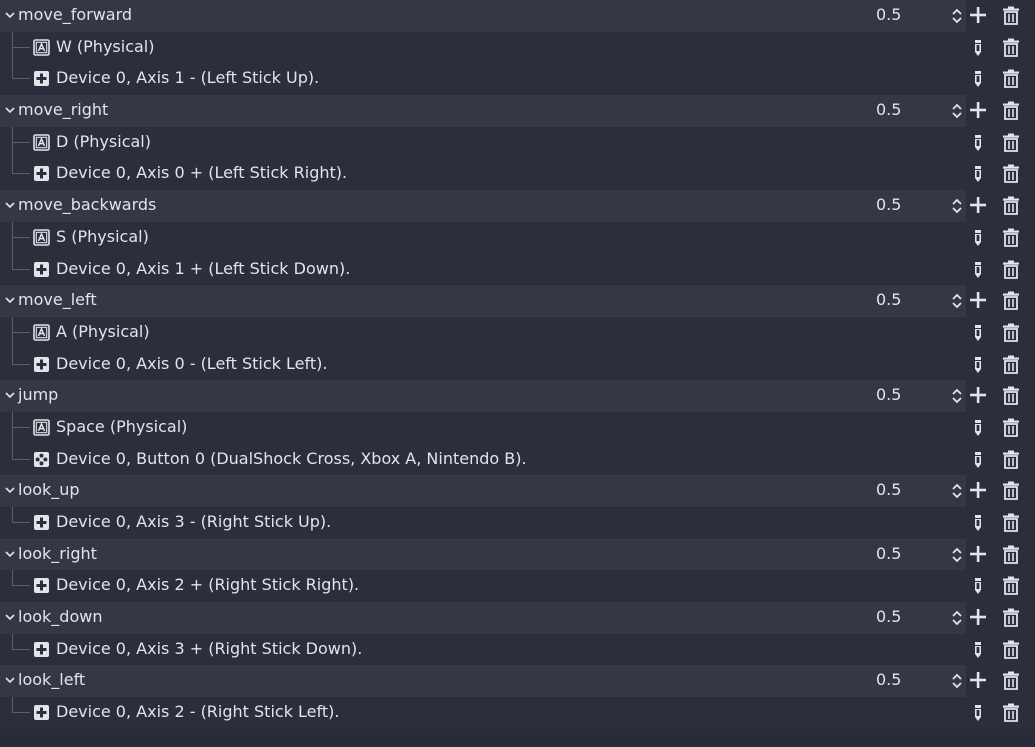 This screenshot has width=1035, height=747. I want to click on action-row: look_left 0.5, so click(517, 681).